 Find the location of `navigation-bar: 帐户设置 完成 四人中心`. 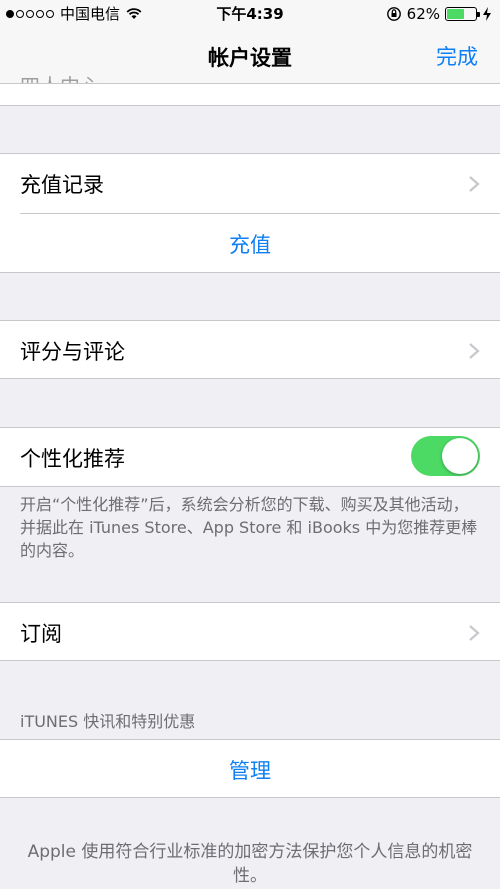

navigation-bar: 帐户设置 完成 四人中心 is located at coordinates (250, 56).